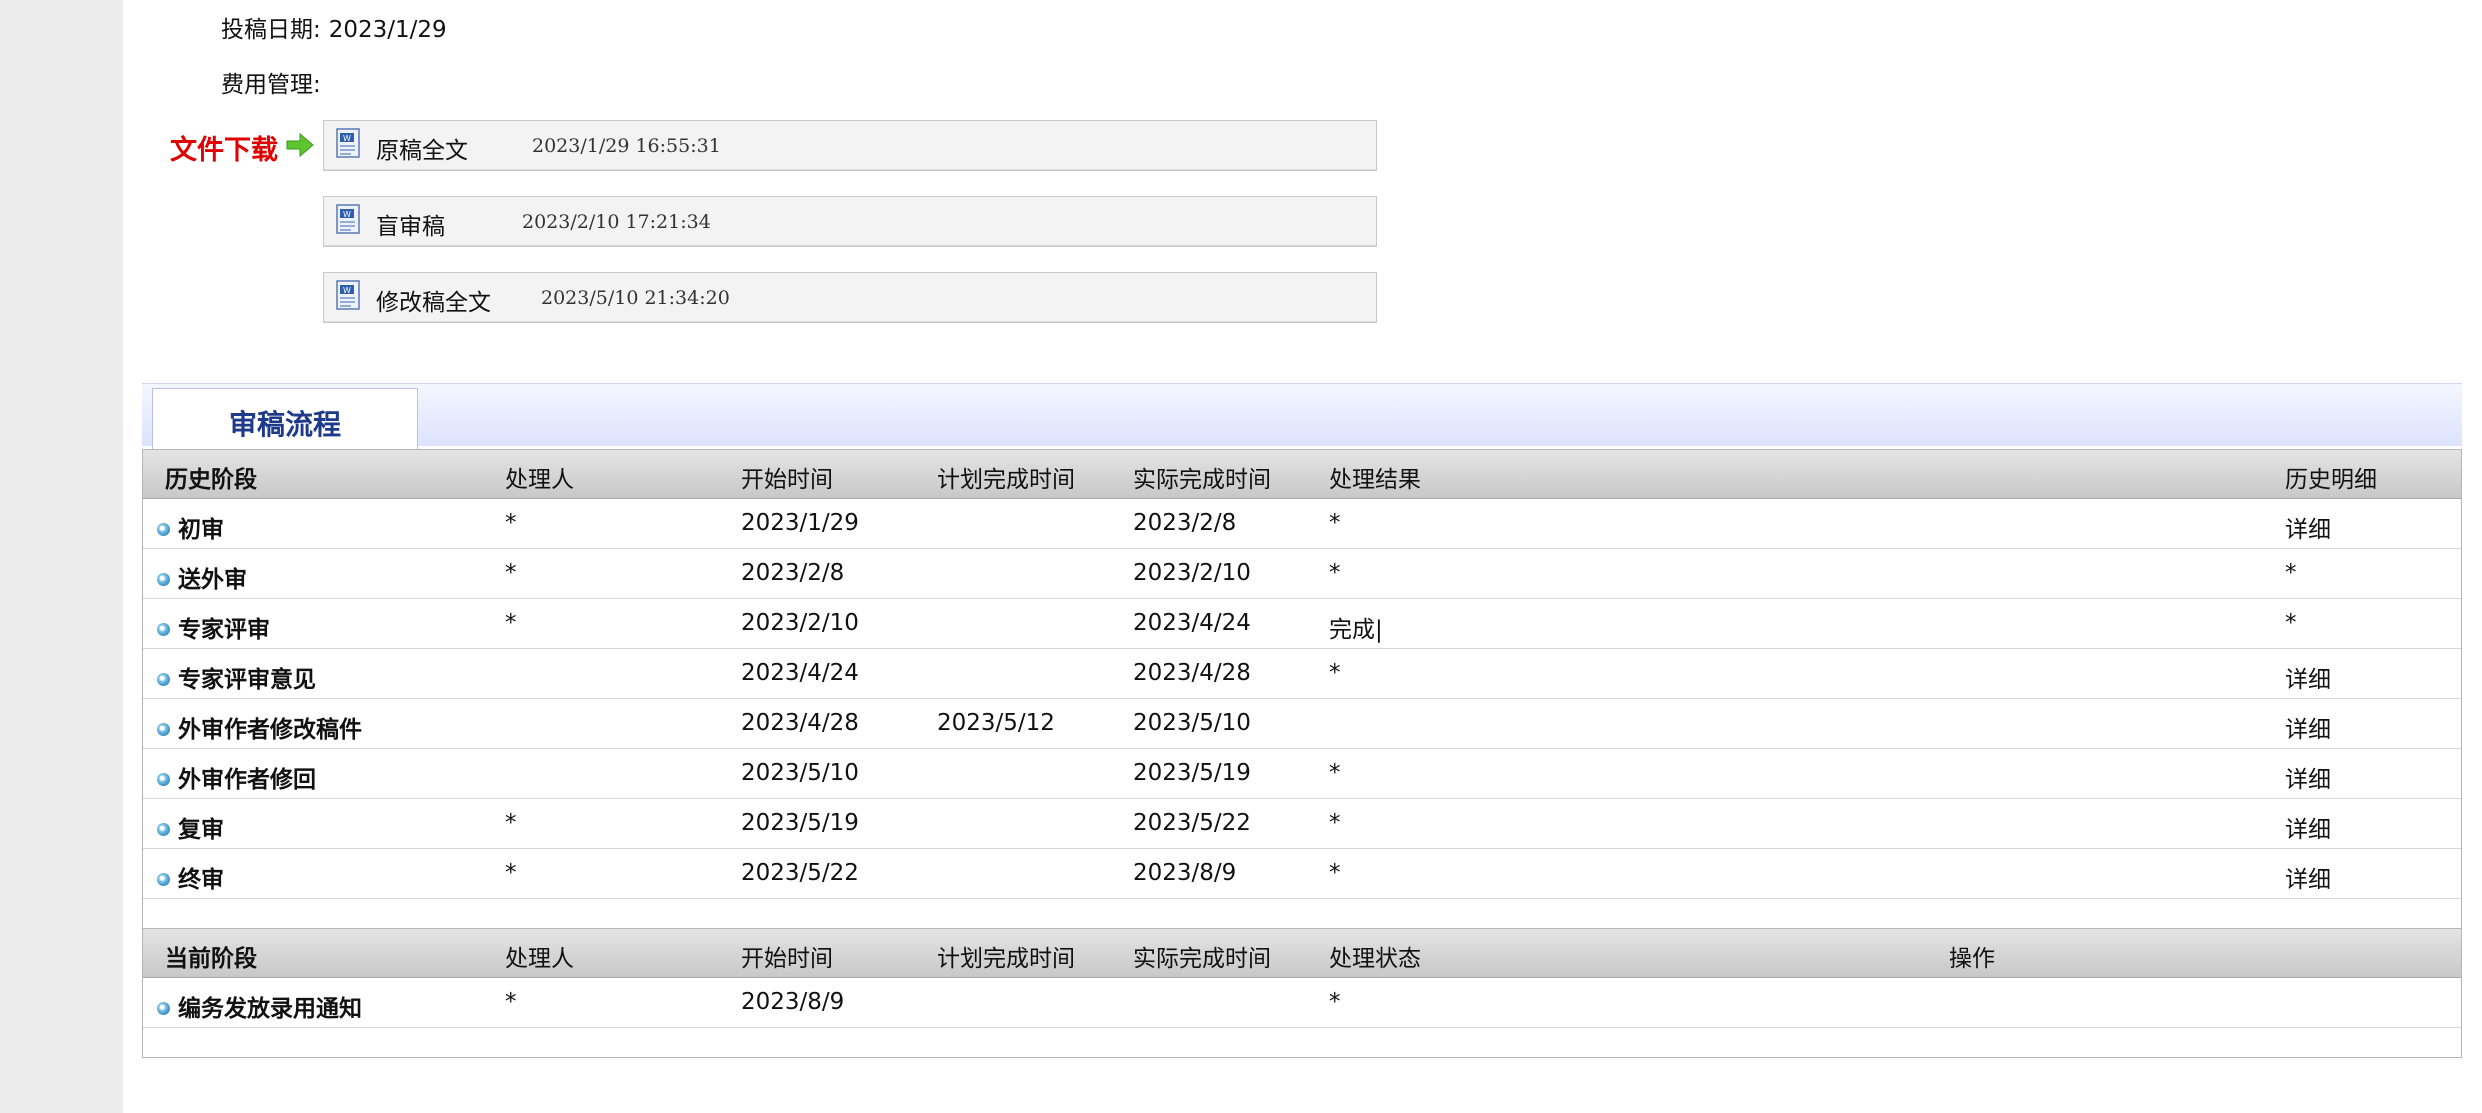 The width and height of the screenshot is (2482, 1113). I want to click on planned-finish: 2023/5/12, so click(996, 723).